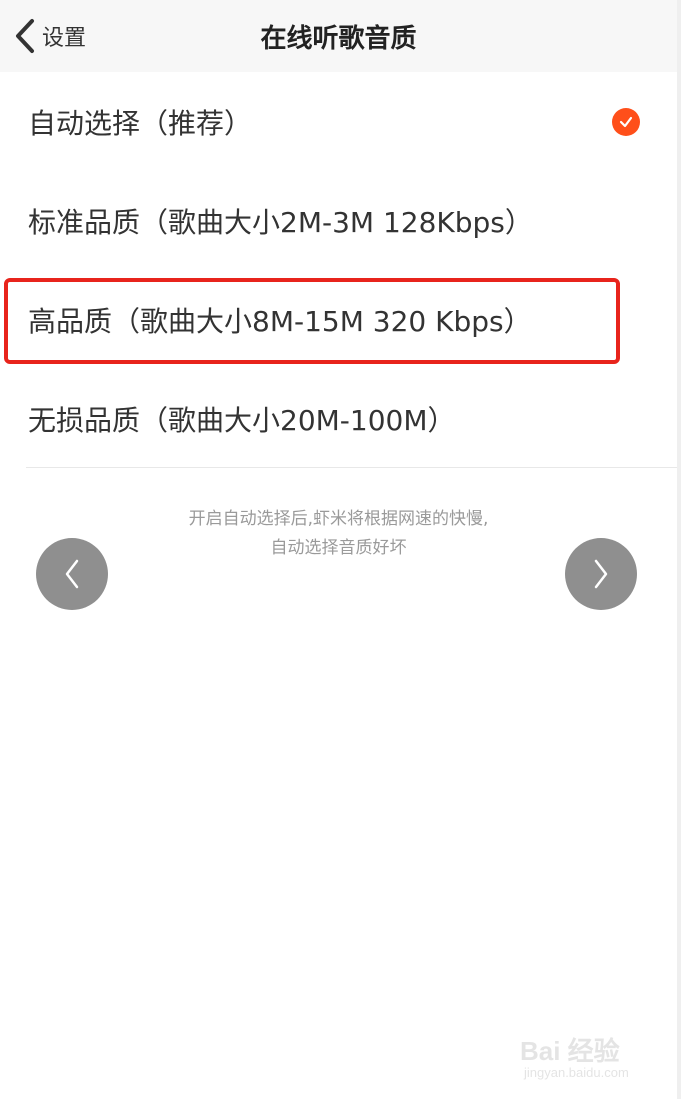  Describe the element at coordinates (570, 1051) in the screenshot. I see `watermark-brand: Bai 经验` at that location.